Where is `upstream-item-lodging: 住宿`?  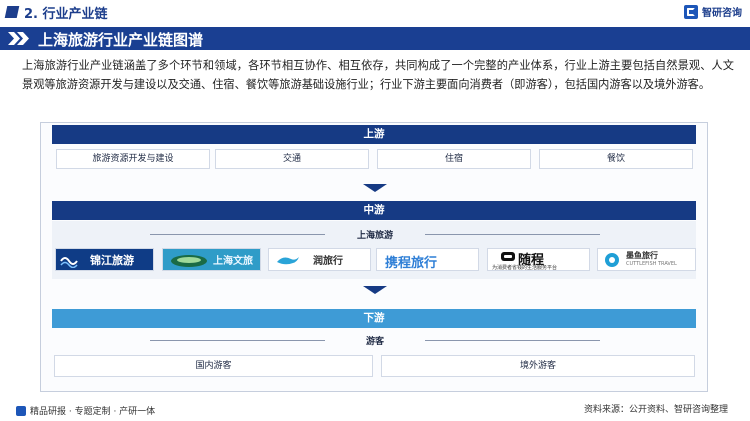 upstream-item-lodging: 住宿 is located at coordinates (454, 159).